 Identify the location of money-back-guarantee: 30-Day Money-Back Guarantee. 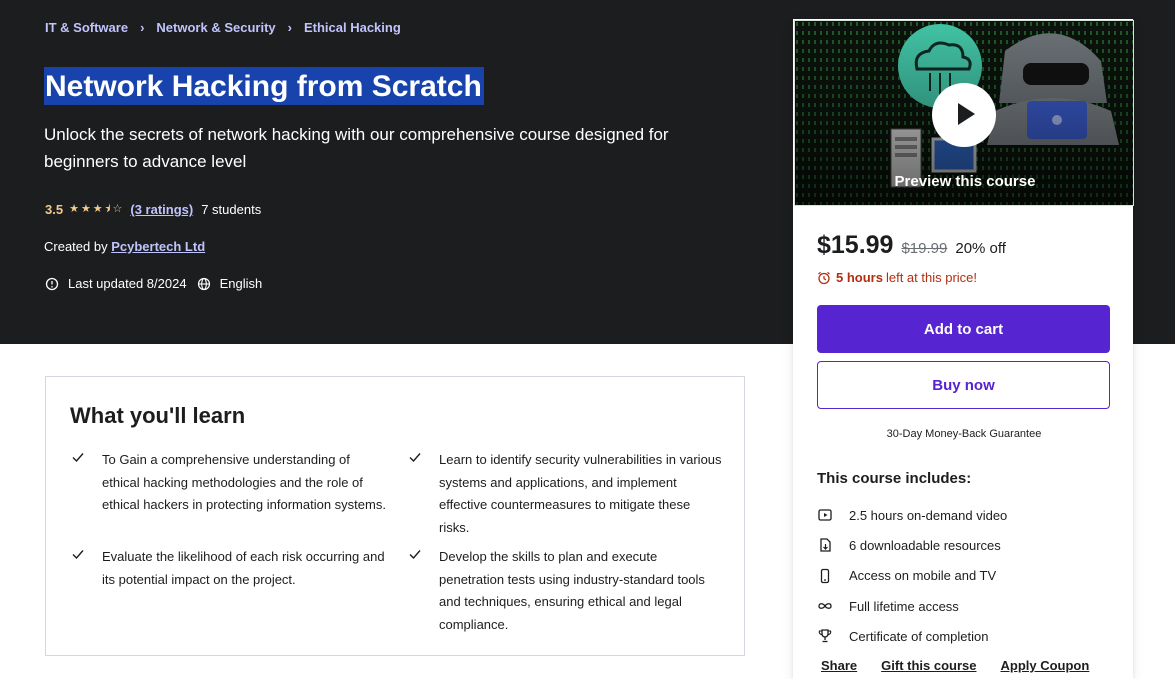
(964, 434).